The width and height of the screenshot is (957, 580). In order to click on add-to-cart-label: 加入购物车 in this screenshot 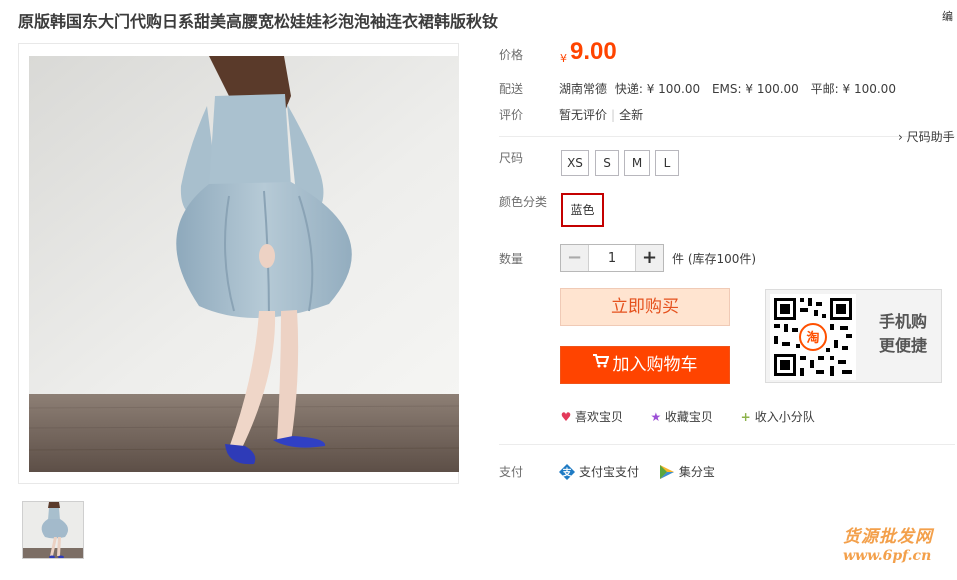, I will do `click(655, 365)`.